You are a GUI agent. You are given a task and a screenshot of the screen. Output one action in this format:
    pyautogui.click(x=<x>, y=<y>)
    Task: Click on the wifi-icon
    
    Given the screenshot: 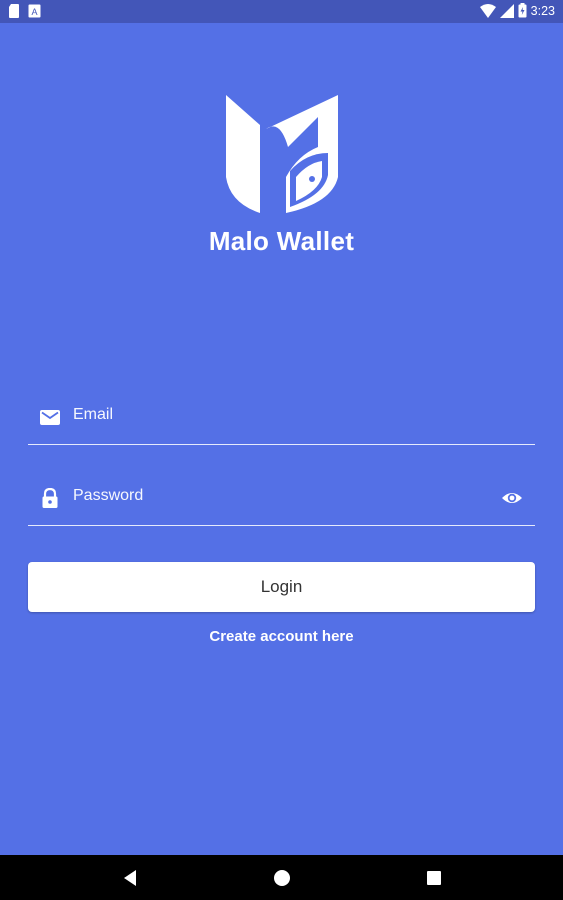 What is the action you would take?
    pyautogui.click(x=487, y=10)
    